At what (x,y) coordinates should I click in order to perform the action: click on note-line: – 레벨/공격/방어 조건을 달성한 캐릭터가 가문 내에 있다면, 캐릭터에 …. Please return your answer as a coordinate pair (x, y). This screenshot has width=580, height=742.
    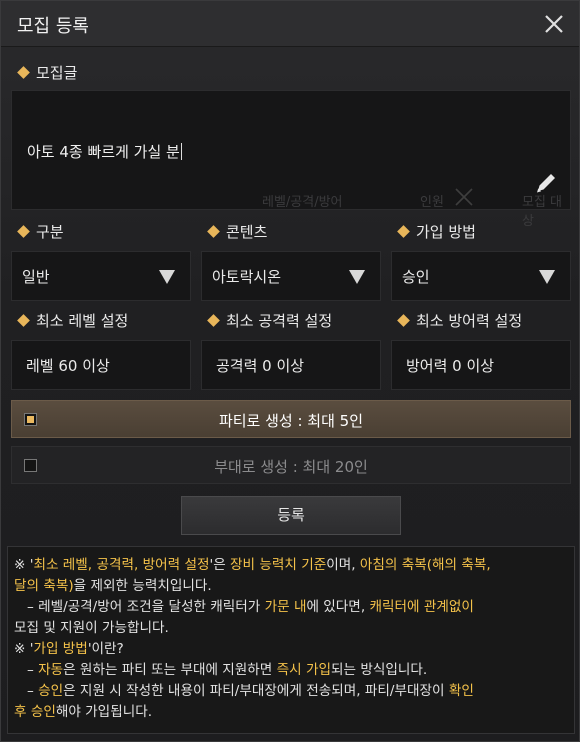
    Looking at the image, I should click on (244, 607).